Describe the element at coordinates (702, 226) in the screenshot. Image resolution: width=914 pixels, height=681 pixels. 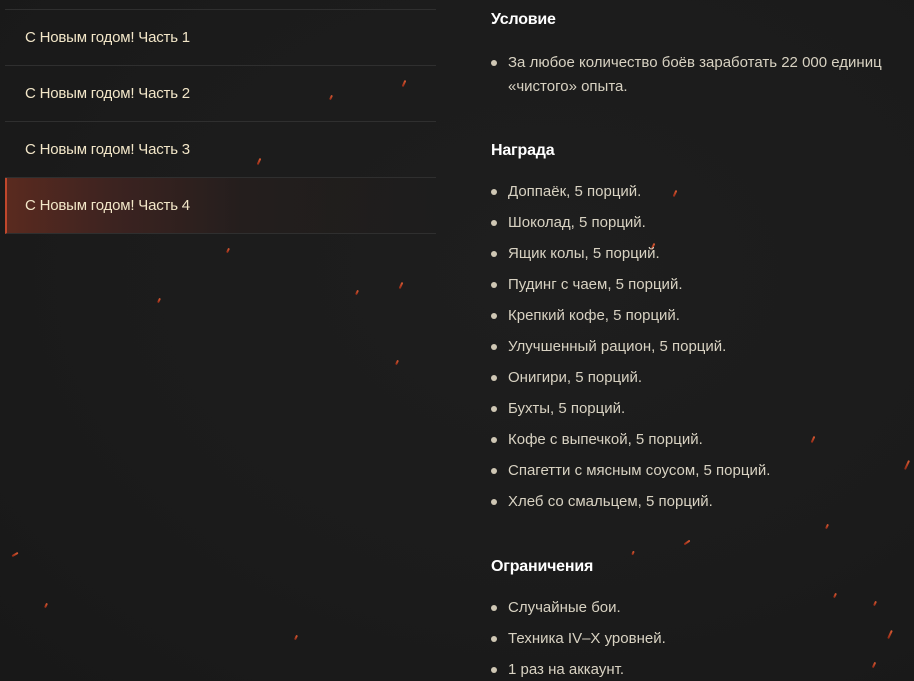
I see `list-item: Шоколад, 5 порций.` at that location.